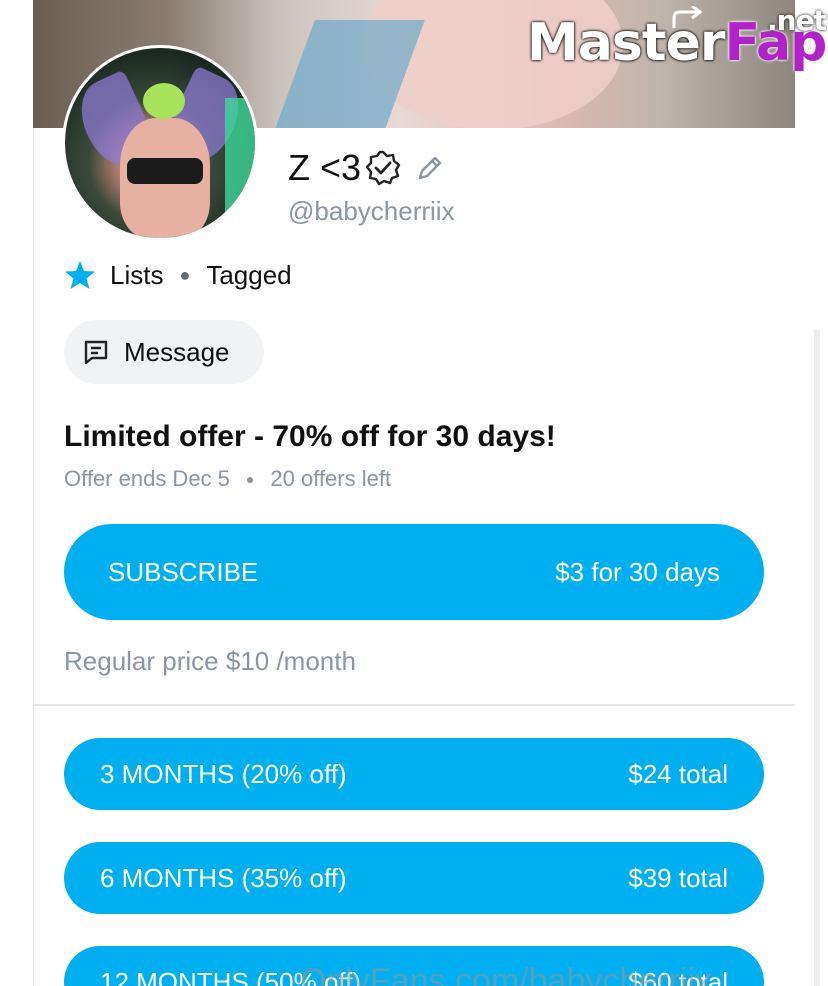  Describe the element at coordinates (506, 974) in the screenshot. I see `watermark-text: OnlyFans.com/babycherriix` at that location.